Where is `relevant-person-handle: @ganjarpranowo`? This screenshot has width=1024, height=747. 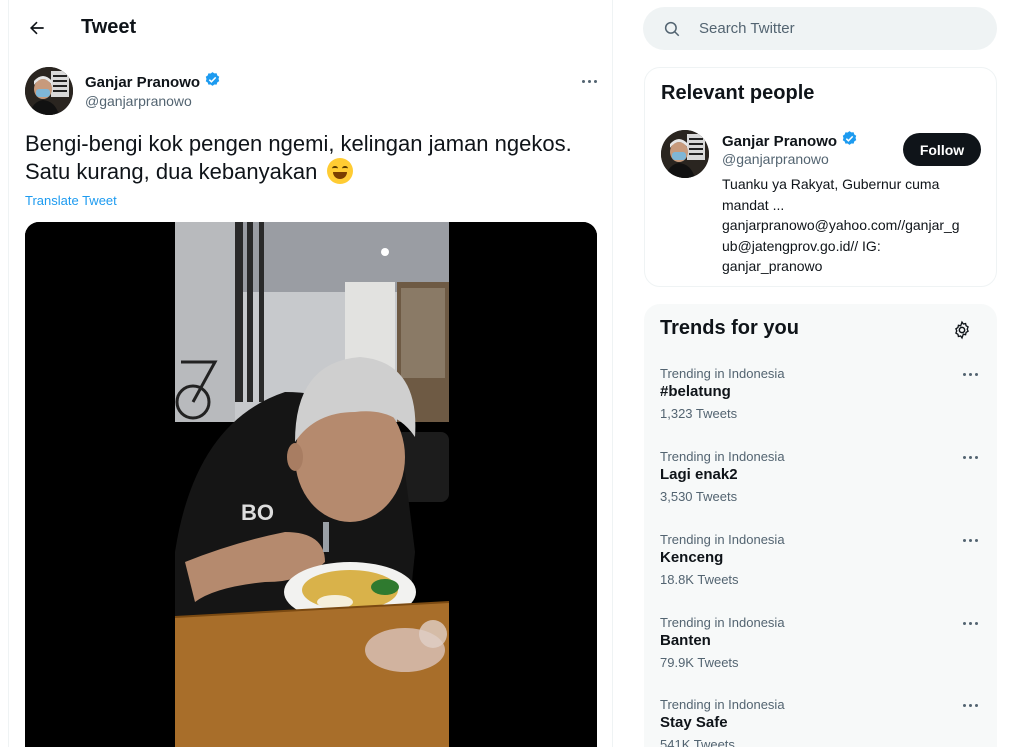 relevant-person-handle: @ganjarpranowo is located at coordinates (775, 159).